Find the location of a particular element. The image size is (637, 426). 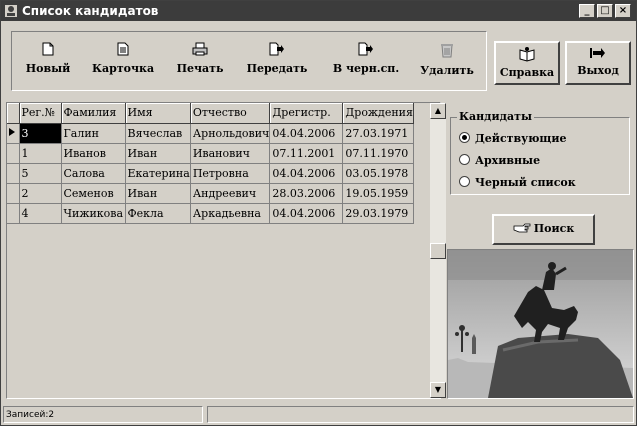

table-cell: Фекла is located at coordinates (158, 213).